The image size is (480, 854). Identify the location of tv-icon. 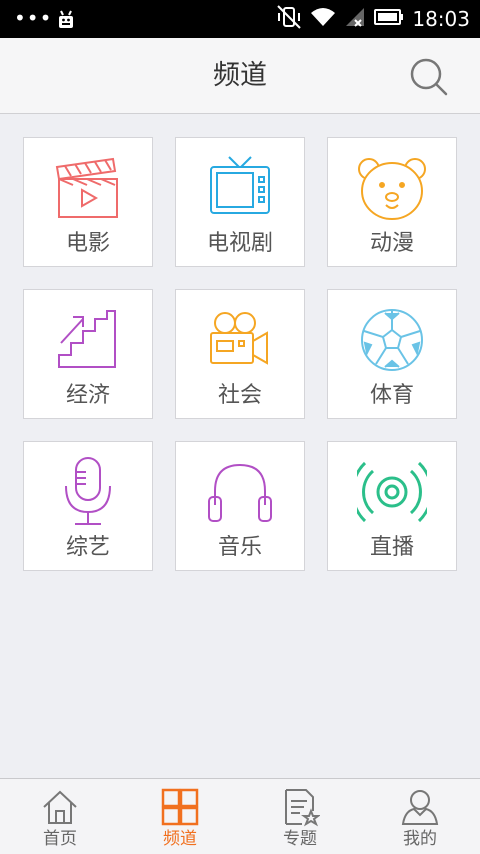
(240, 188).